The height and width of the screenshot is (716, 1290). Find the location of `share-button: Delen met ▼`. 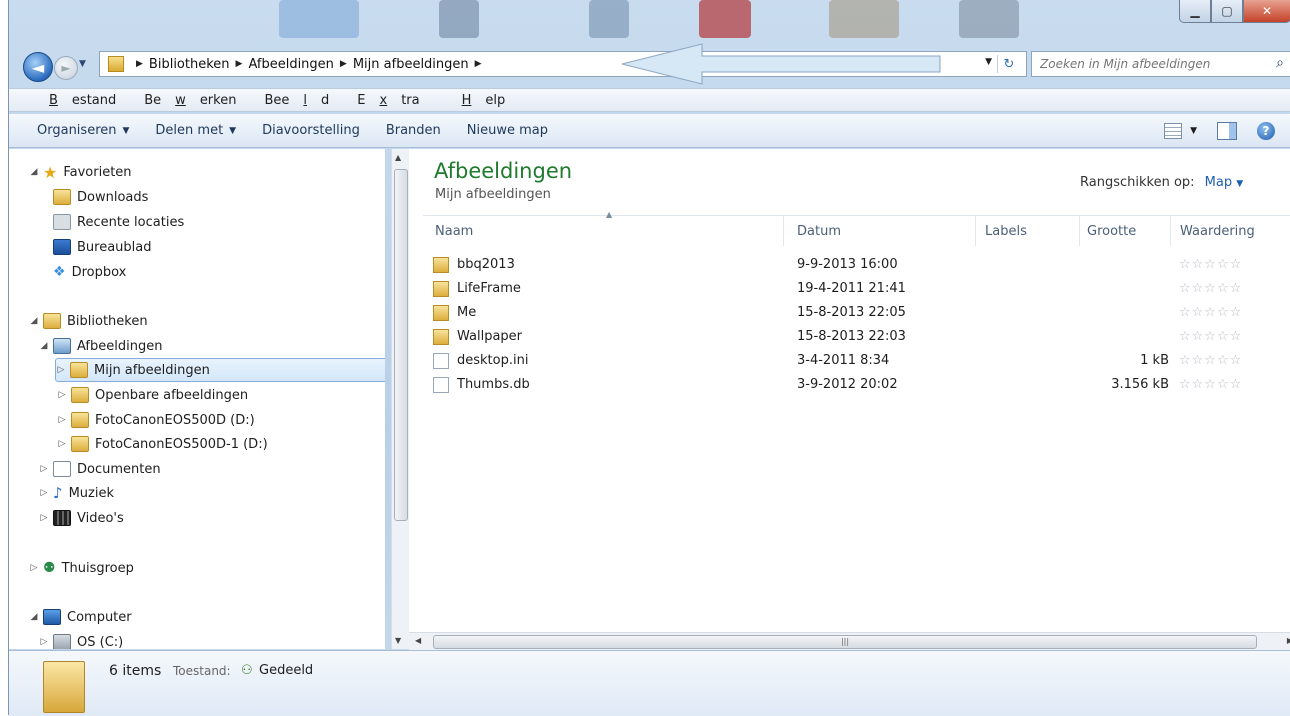

share-button: Delen met ▼ is located at coordinates (195, 130).